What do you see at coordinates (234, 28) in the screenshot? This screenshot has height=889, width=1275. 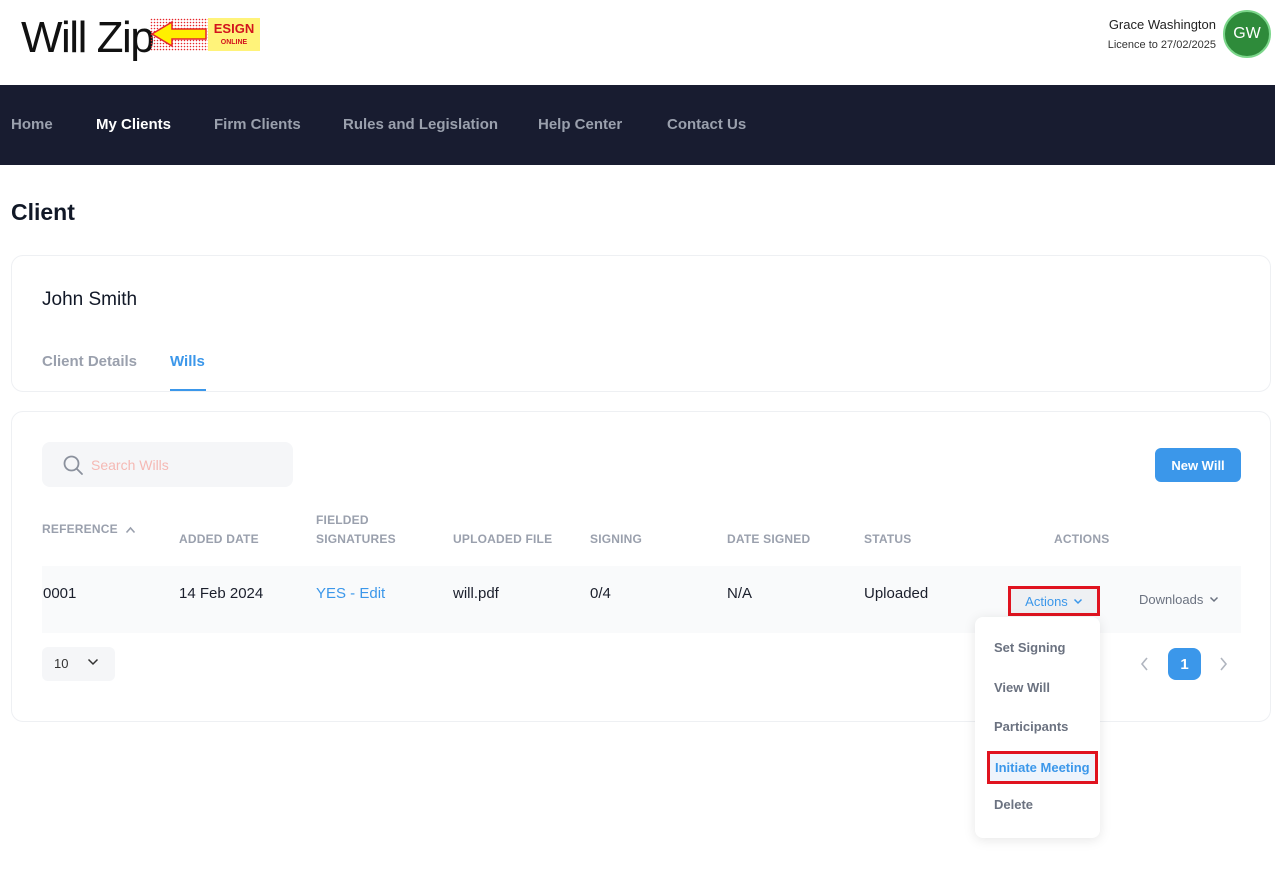 I see `svg-text: ESIGN` at bounding box center [234, 28].